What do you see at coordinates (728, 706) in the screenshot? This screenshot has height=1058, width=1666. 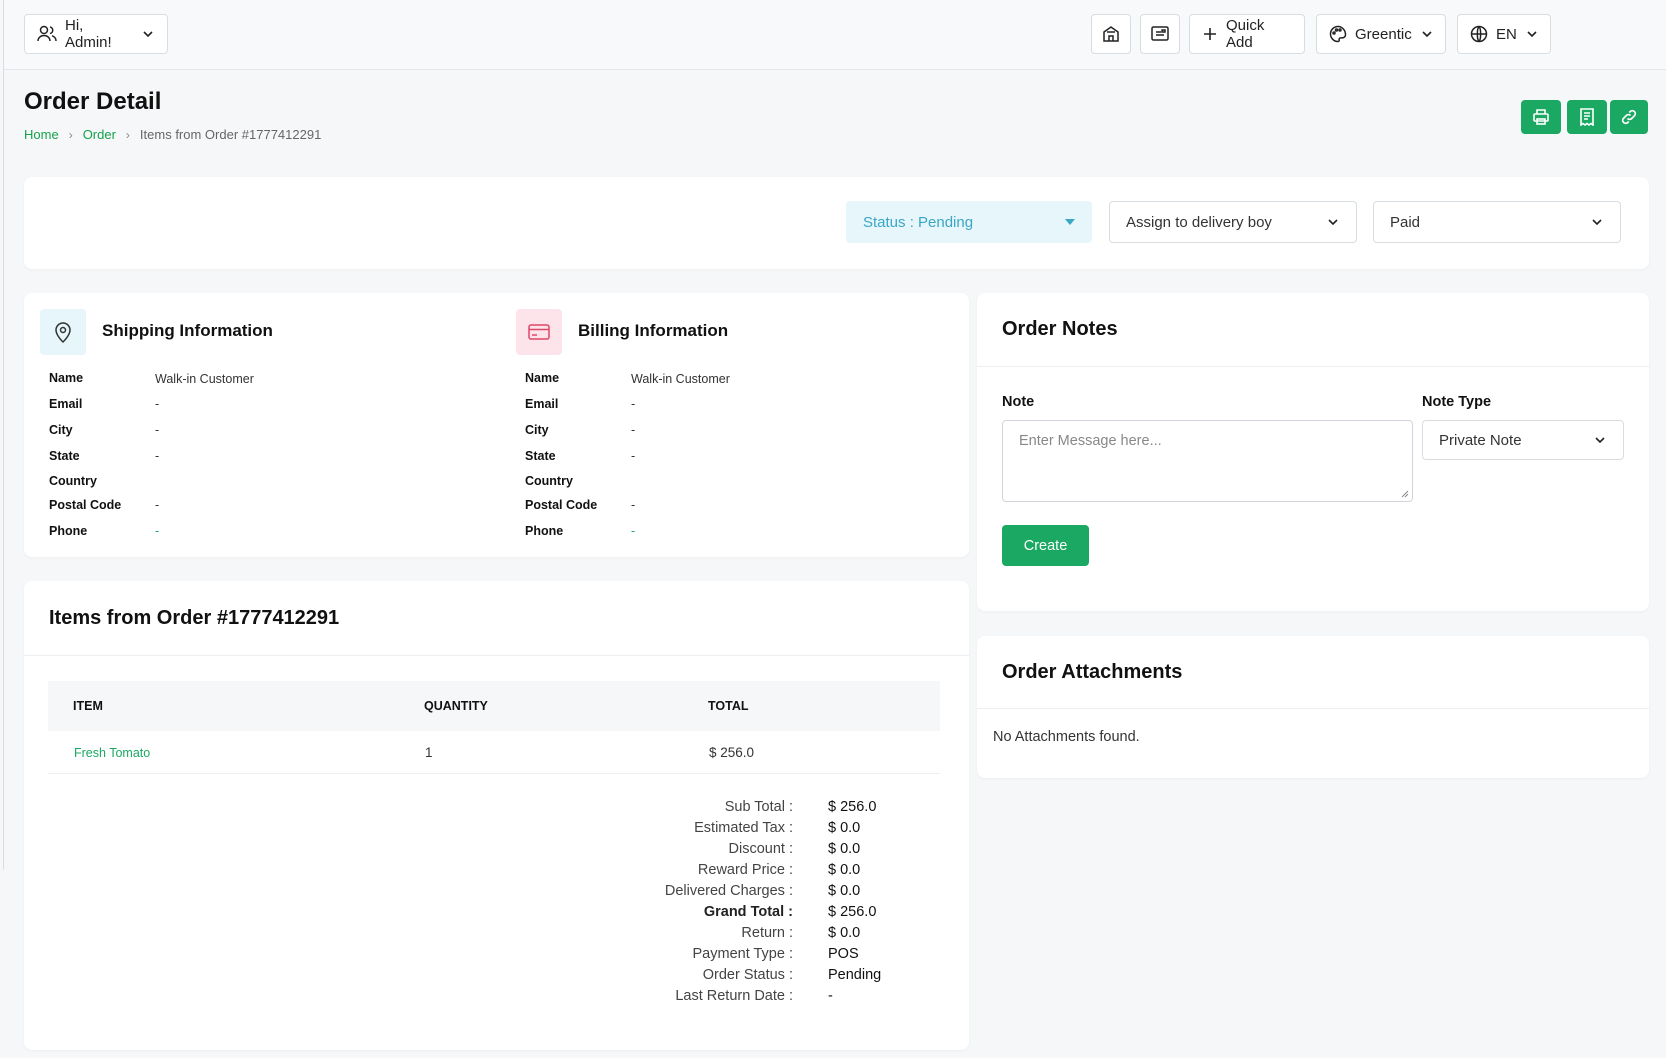 I see `column-total: TOTAL` at bounding box center [728, 706].